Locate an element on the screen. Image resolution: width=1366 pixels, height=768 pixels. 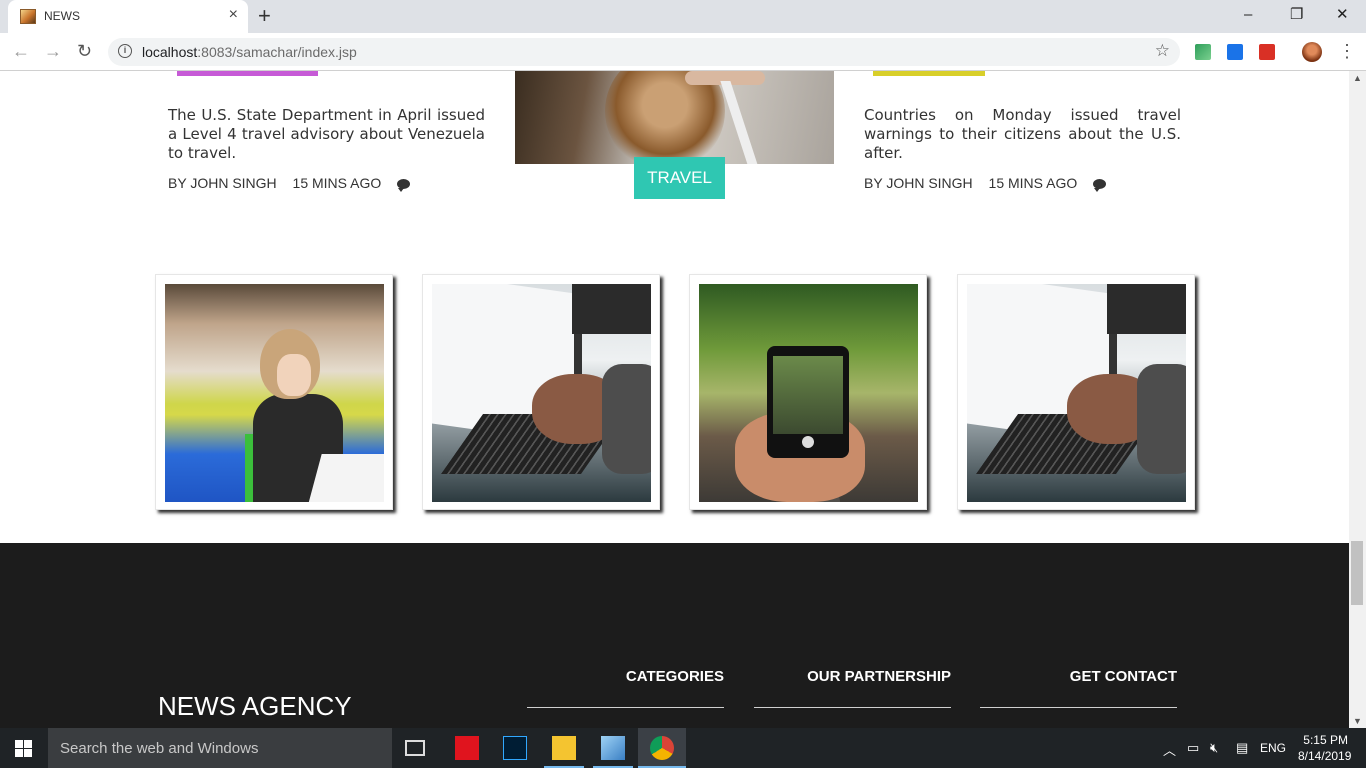
clock-time: 5:15 PM is located at coordinates (1325, 740).